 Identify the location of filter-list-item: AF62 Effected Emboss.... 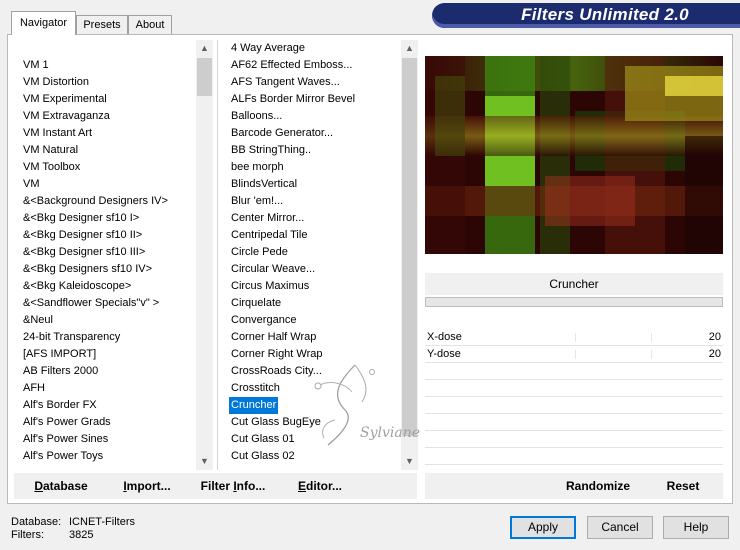
(291, 65).